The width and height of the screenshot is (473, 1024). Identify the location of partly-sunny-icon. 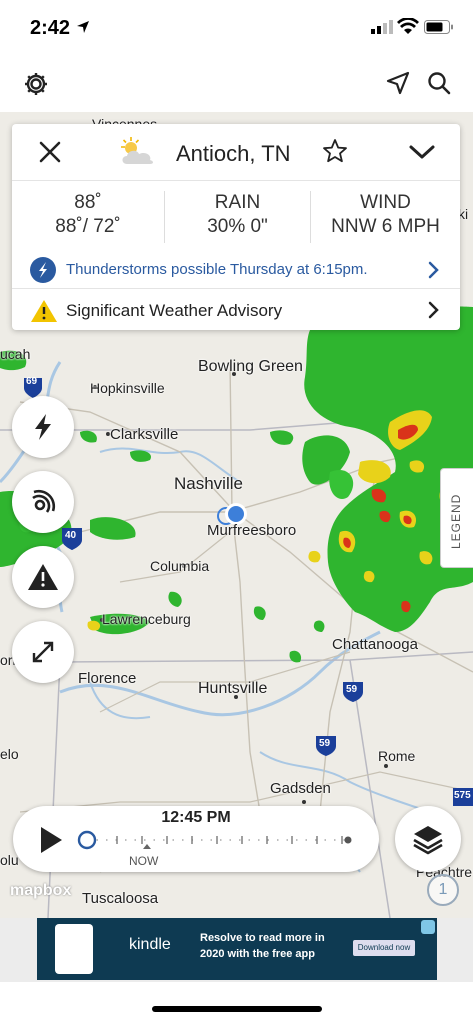
(137, 150).